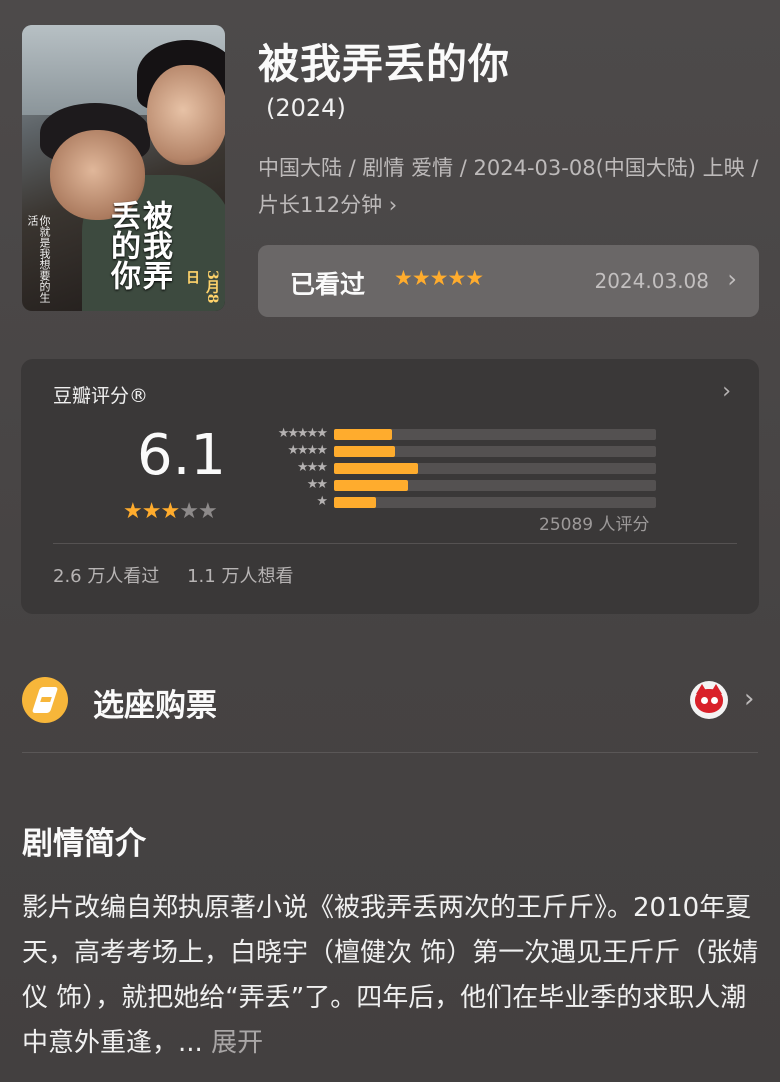  What do you see at coordinates (306, 108) in the screenshot?
I see `movie-year: (2024)` at bounding box center [306, 108].